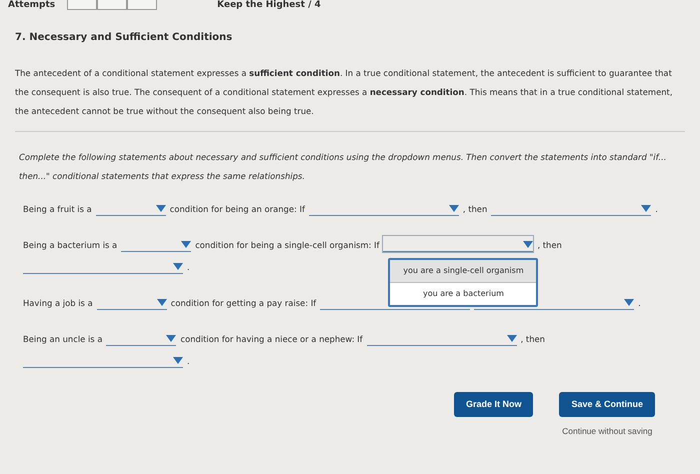 The width and height of the screenshot is (700, 474). I want to click on intro-paragraph: The antecedent of a conditional statement expresses a sufficient condition. In a true conditional statement, the antecedent is sufficient to guarantee that the consequent is also true. The consequent of a conditional statement expresses a necessary condition. This means that in a true conditional statement, the antecedent cannot be true without the consequent also being true., so click(344, 92).